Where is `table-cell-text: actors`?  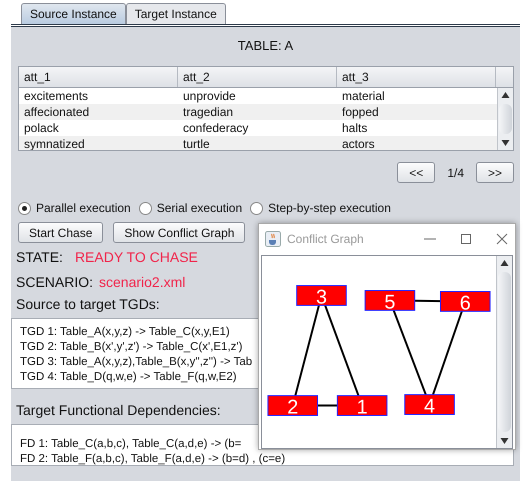 table-cell-text: actors is located at coordinates (358, 143).